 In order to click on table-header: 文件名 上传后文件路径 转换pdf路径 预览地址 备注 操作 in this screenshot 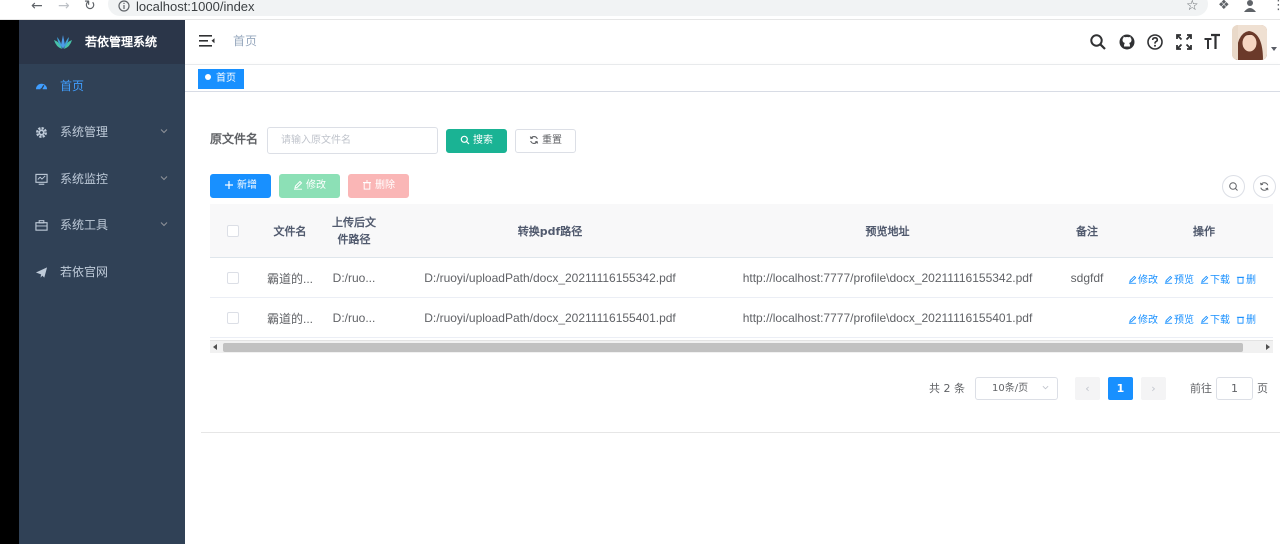, I will do `click(741, 231)`.